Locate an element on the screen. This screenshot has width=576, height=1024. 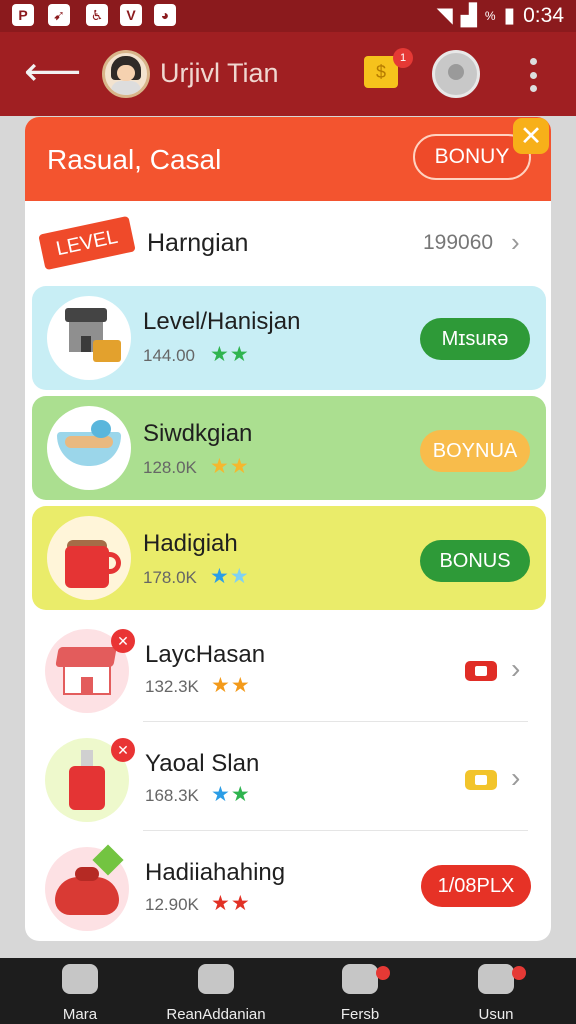
item-count: 144.00 is located at coordinates (169, 355).